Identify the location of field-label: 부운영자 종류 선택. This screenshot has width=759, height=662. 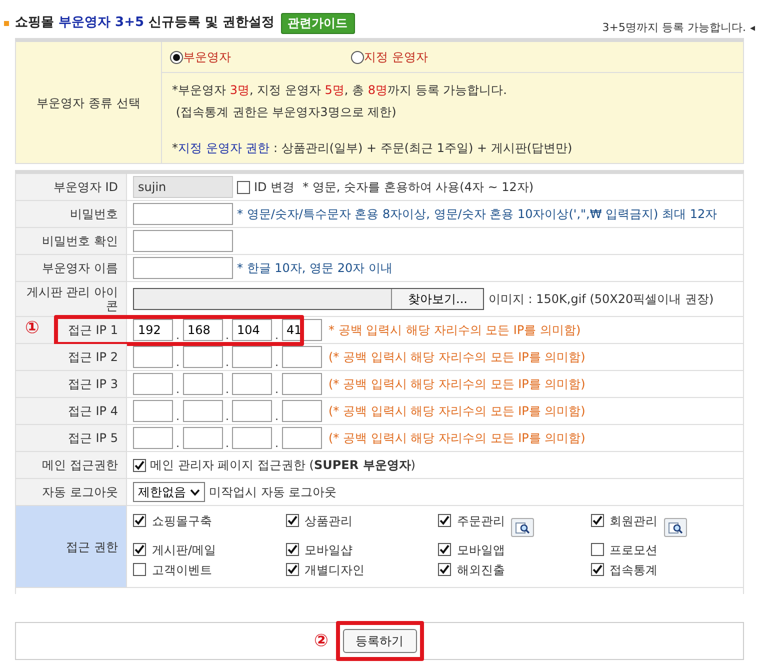
(88, 103).